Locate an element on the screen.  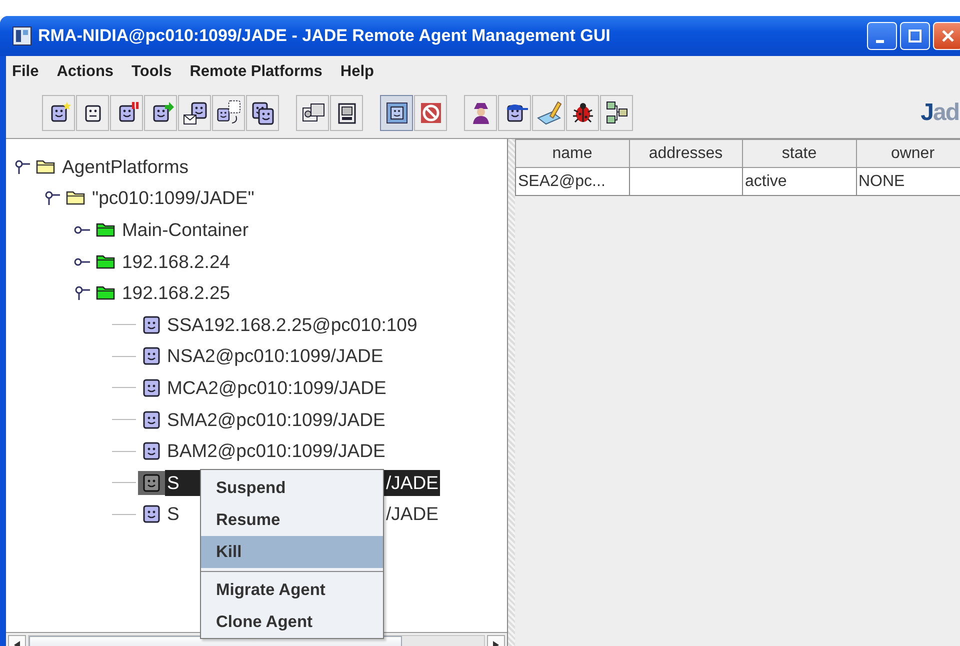
pencil-paper-icon is located at coordinates (549, 113).